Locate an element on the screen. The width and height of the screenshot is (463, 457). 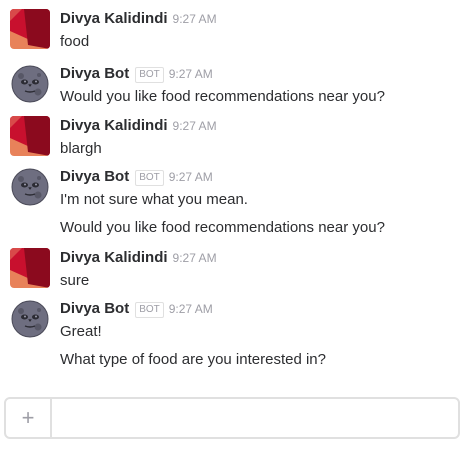
message-composer: + is located at coordinates (232, 418).